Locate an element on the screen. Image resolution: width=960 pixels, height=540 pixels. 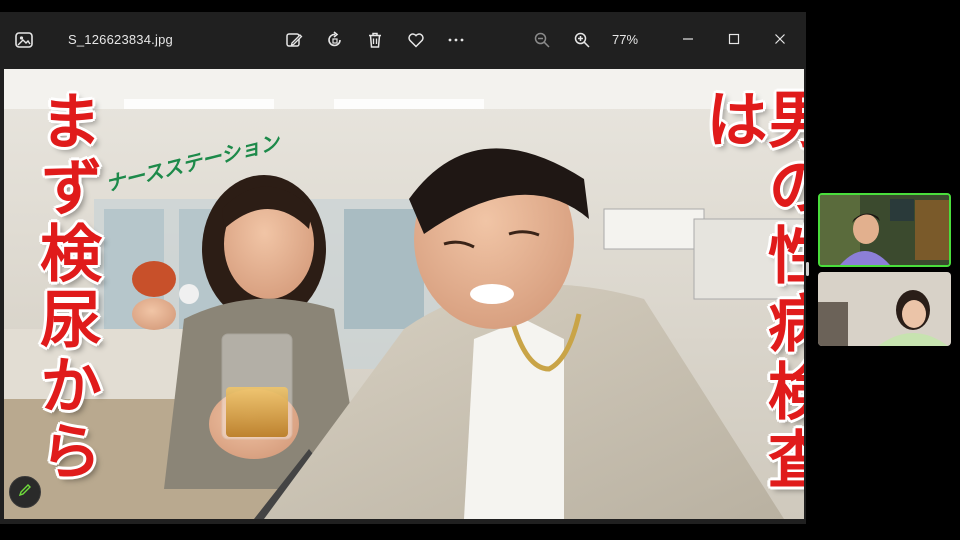
participant-1-video-frame is located at coordinates (884, 230).